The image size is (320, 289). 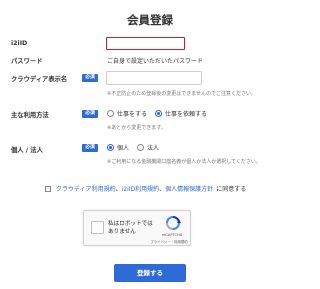 What do you see at coordinates (141, 188) in the screenshot?
I see `i2i-terms-link: i2iID利用規約` at bounding box center [141, 188].